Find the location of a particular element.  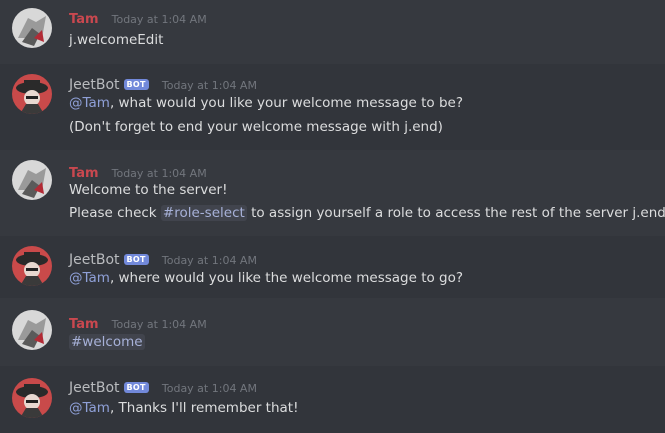

channel-mention: #welcome is located at coordinates (107, 342).